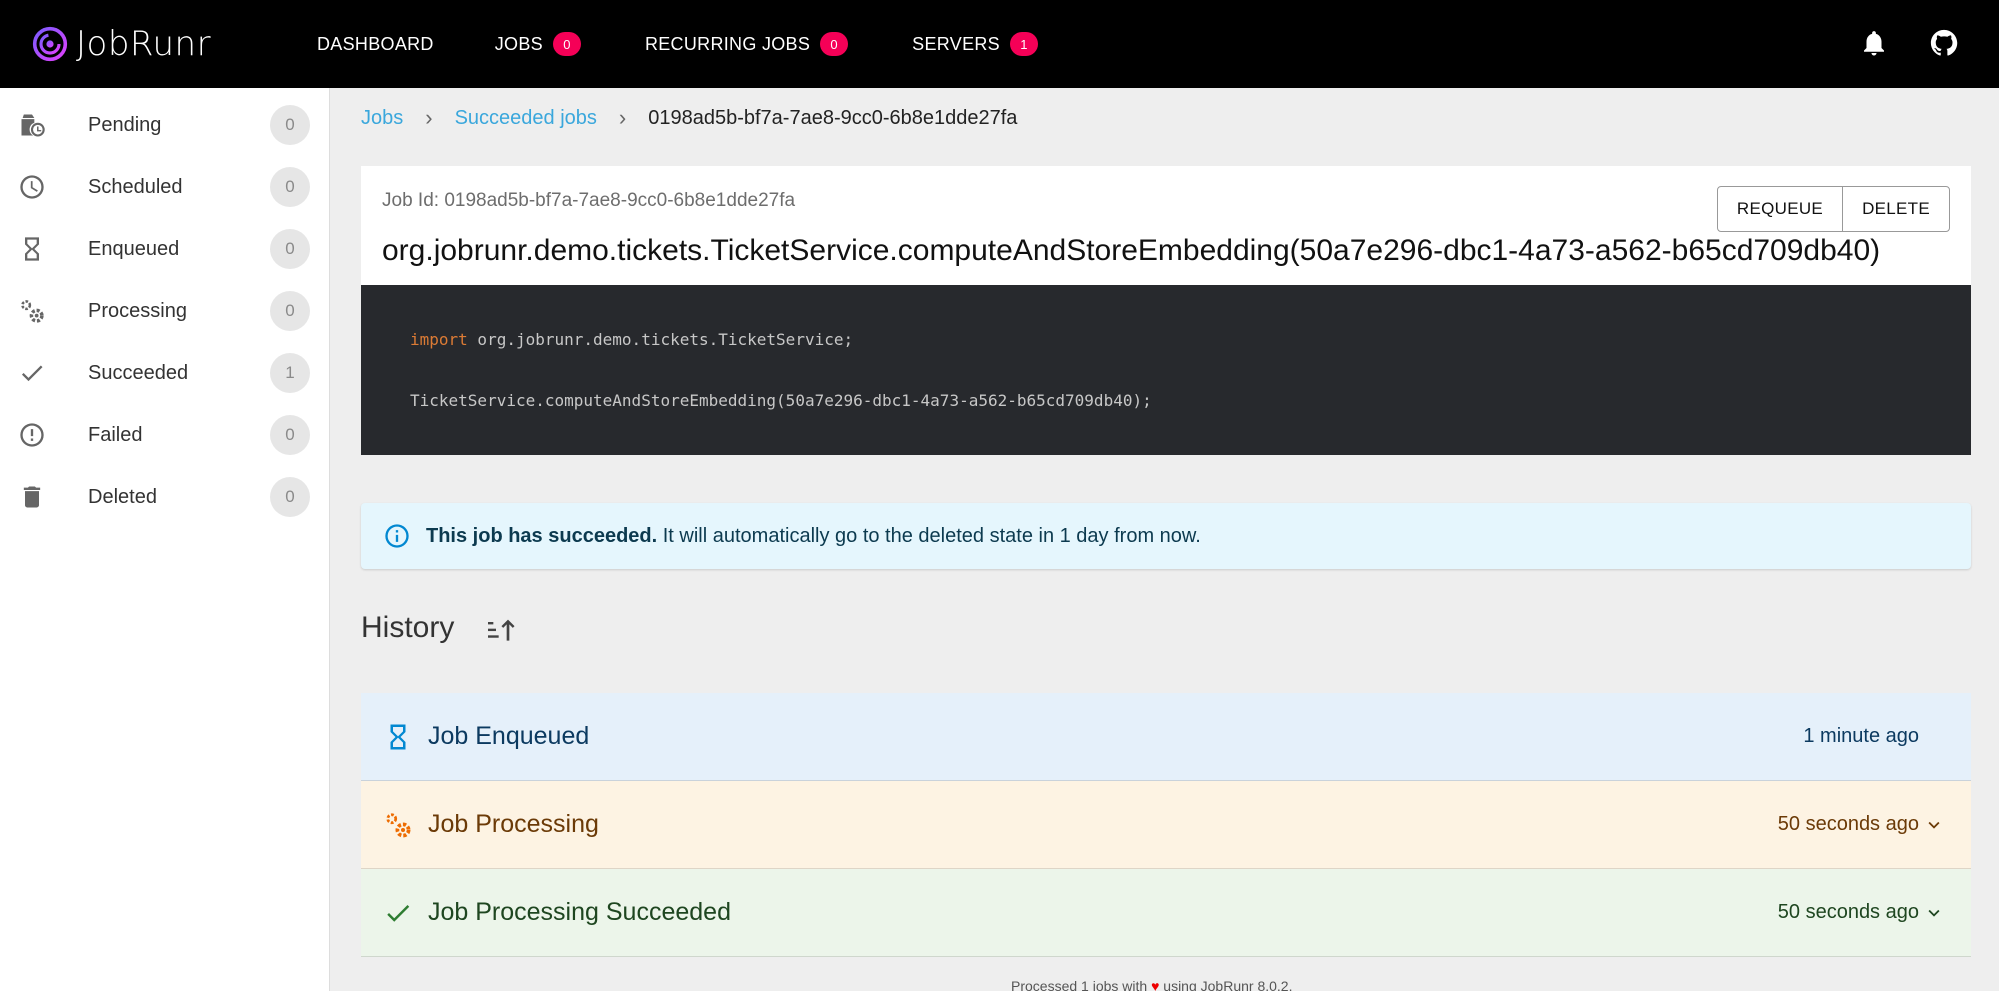  Describe the element at coordinates (144, 44) in the screenshot. I see `app-name: JobRunr` at that location.